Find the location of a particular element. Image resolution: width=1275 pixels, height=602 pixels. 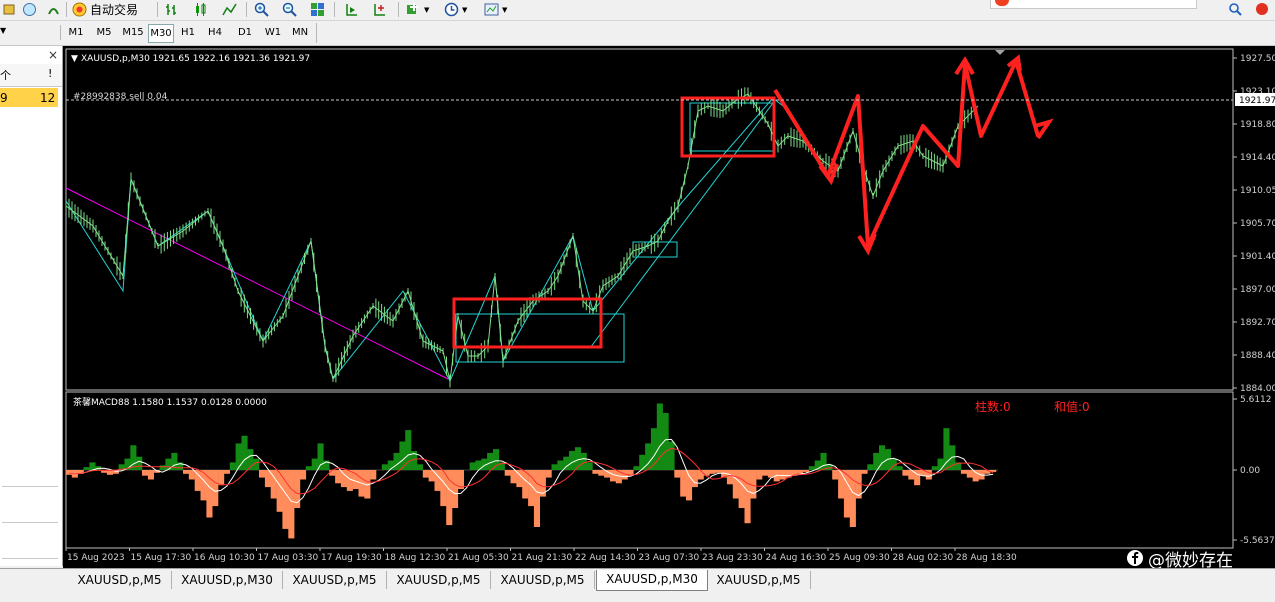

price-tick-label: 1905.70 is located at coordinates (1257, 224).